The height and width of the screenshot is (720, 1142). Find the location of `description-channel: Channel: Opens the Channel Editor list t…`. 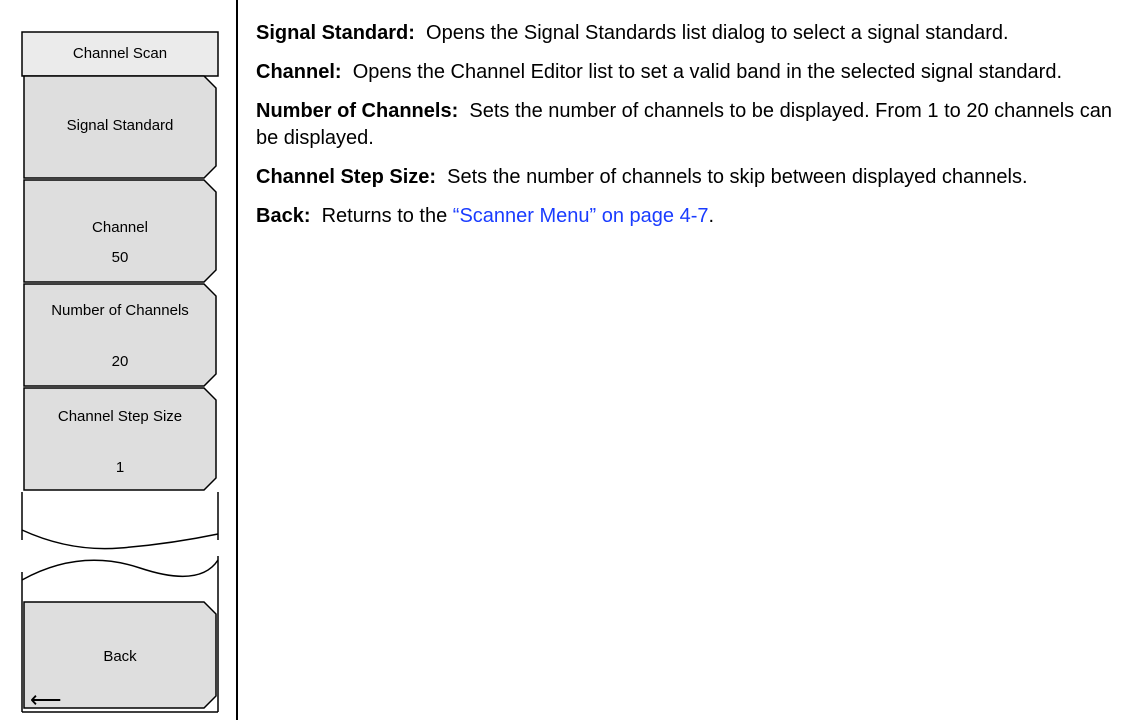

description-channel: Channel: Opens the Channel Editor list t… is located at coordinates (692, 72).